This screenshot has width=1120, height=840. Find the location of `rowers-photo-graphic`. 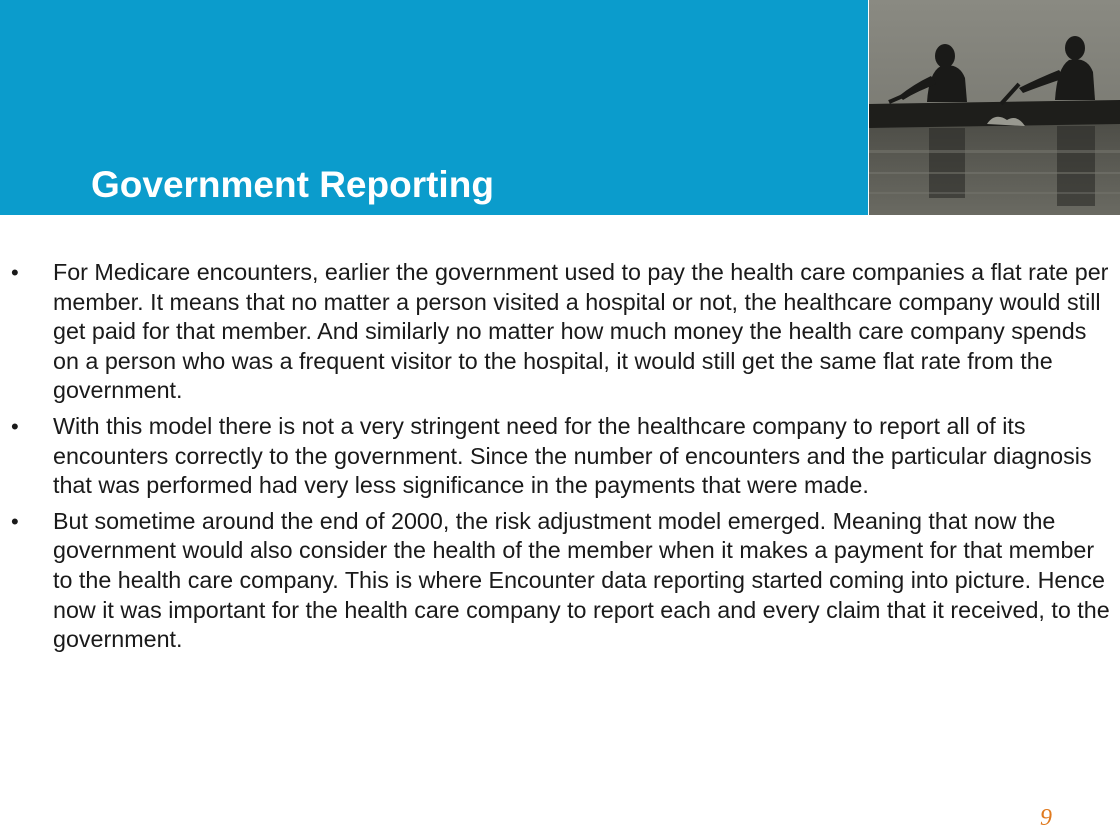

rowers-photo-graphic is located at coordinates (994, 107).